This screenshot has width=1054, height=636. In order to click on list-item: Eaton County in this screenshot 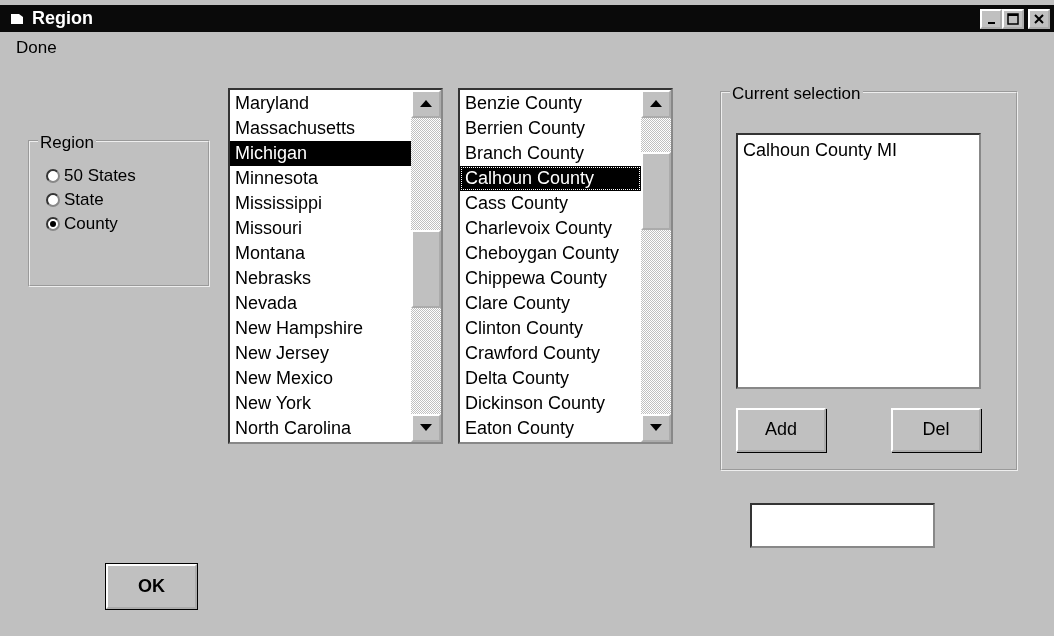, I will do `click(550, 428)`.